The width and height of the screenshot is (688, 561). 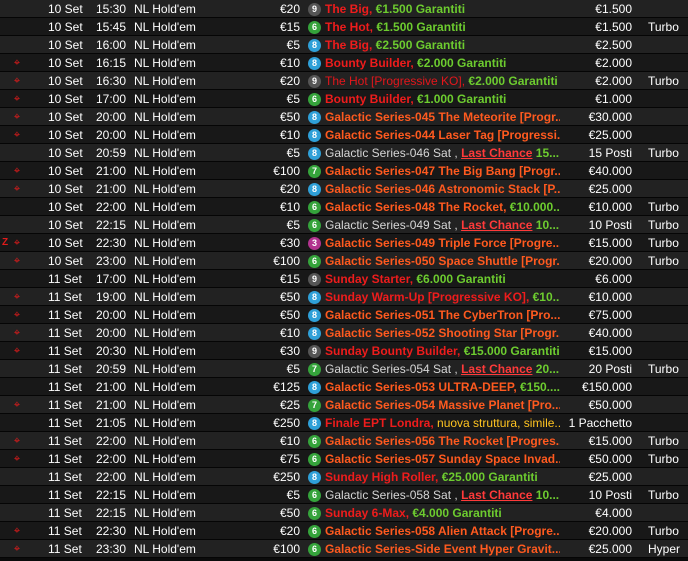 I want to click on row-type: Turbo, so click(x=663, y=27).